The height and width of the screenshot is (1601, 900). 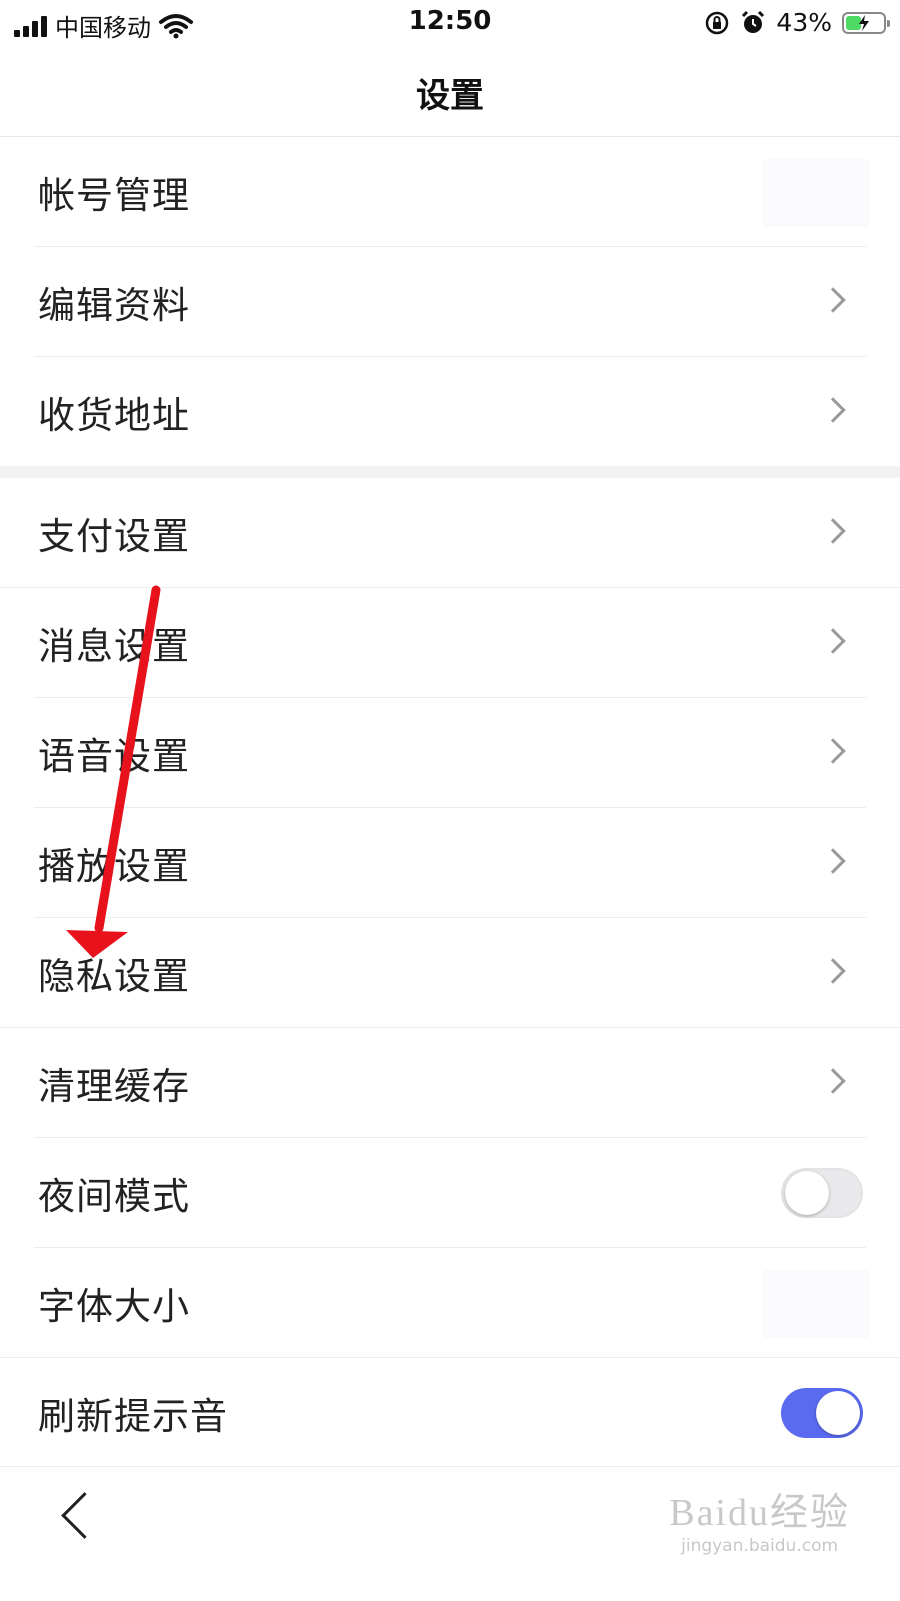 I want to click on settings-item-edit-profile: 编辑资料, so click(x=450, y=302).